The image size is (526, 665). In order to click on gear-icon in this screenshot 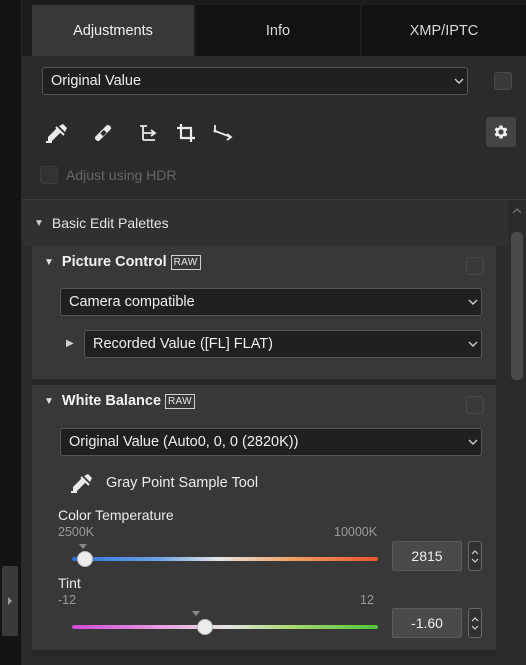, I will do `click(501, 132)`.